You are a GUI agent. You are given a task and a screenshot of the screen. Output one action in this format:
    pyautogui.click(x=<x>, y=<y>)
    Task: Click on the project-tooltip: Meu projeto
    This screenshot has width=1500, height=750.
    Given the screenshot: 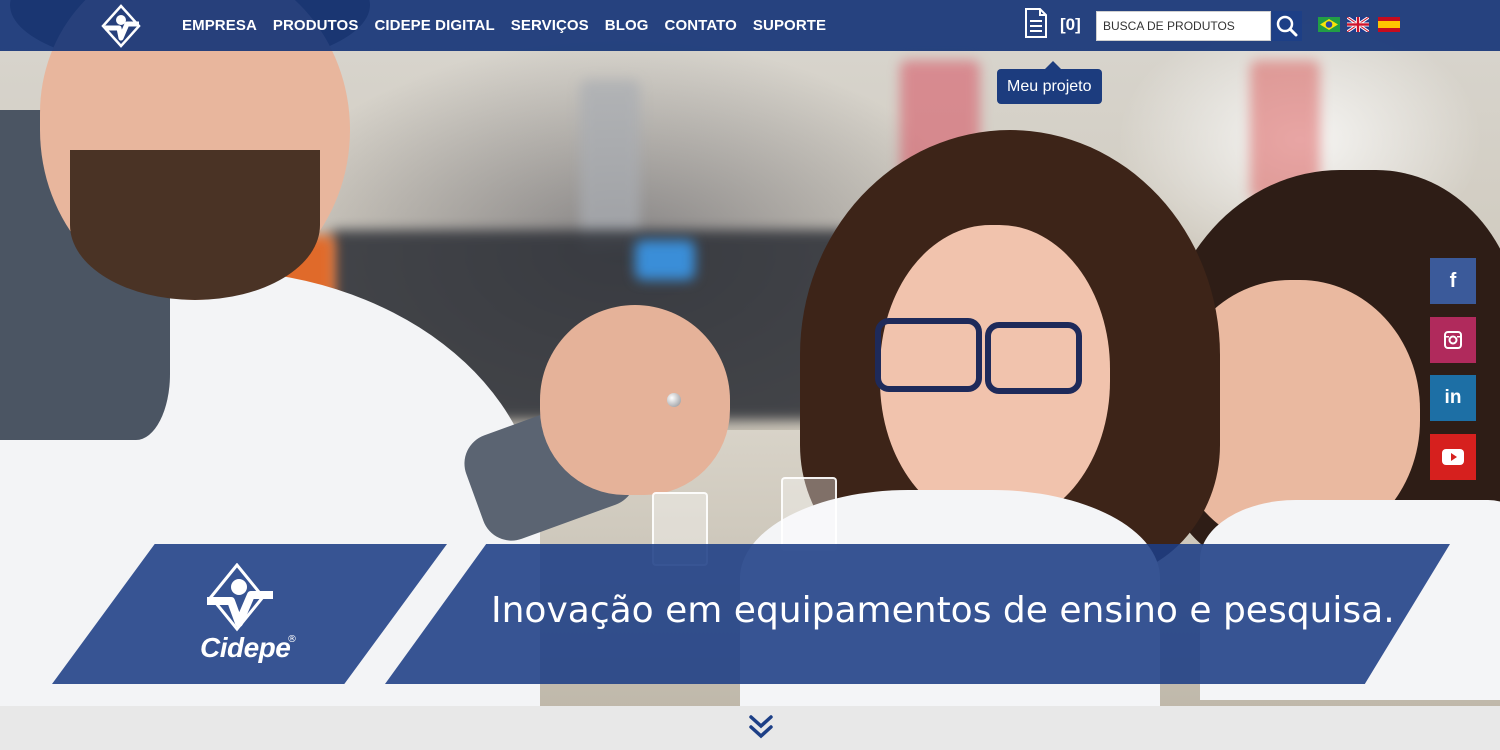 What is the action you would take?
    pyautogui.click(x=1049, y=82)
    